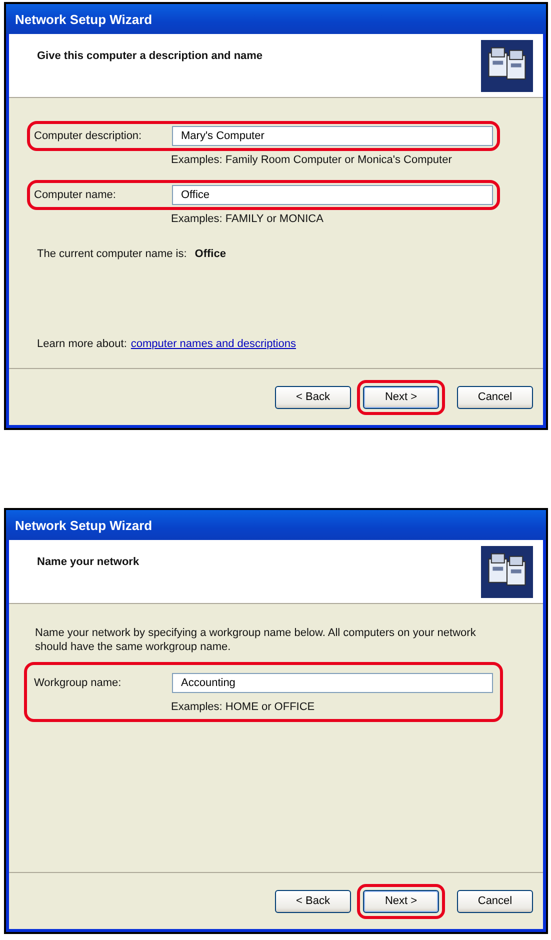  Describe the element at coordinates (256, 640) in the screenshot. I see `instruction-text: Name your network by specifying a workgroup name below. All computers on your network should have the same workgroup name.` at that location.